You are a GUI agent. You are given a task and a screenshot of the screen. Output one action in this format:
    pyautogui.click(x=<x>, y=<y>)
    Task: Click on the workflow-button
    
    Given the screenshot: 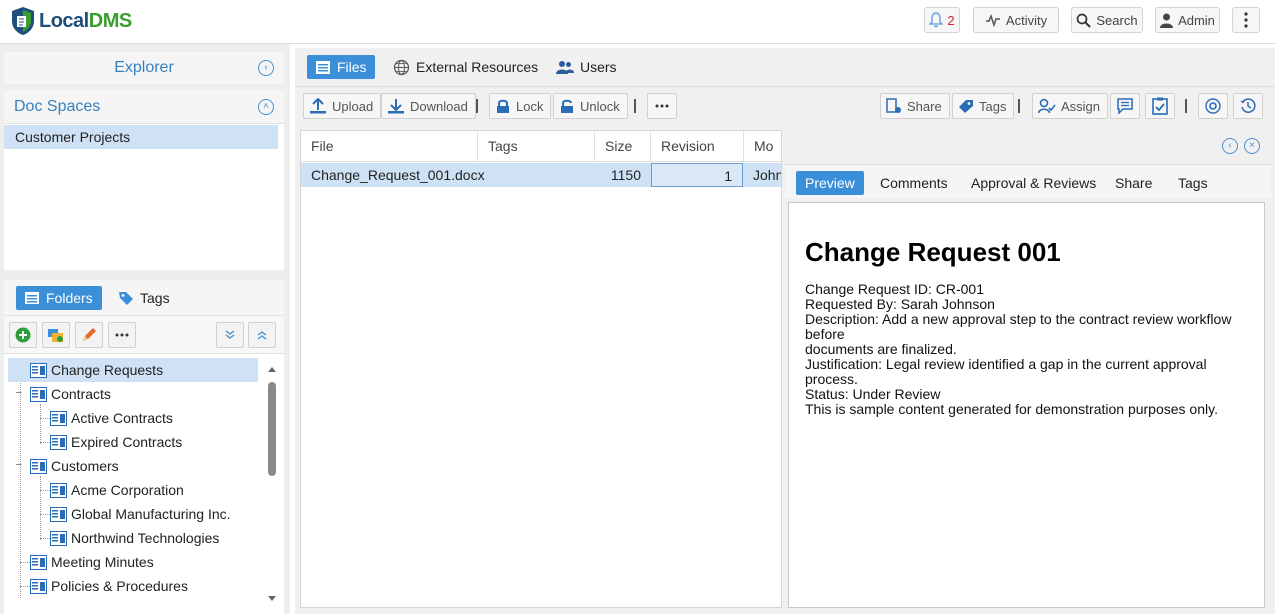 What is the action you would take?
    pyautogui.click(x=1213, y=106)
    